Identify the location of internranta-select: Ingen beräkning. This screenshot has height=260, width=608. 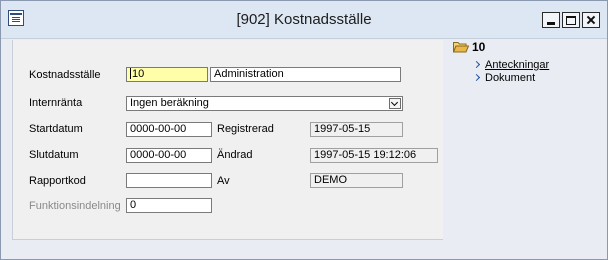
(264, 103).